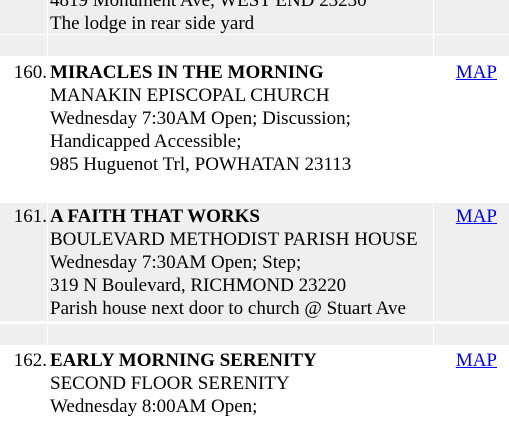  What do you see at coordinates (30, 360) in the screenshot?
I see `meeting-number: 162.` at bounding box center [30, 360].